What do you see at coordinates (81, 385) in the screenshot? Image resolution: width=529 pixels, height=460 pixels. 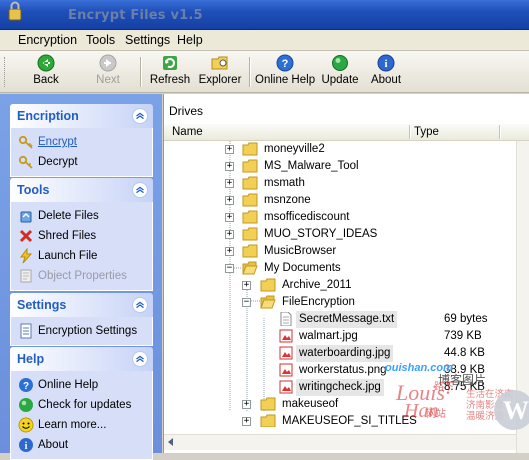 I see `task-online-help: ? Online Help` at bounding box center [81, 385].